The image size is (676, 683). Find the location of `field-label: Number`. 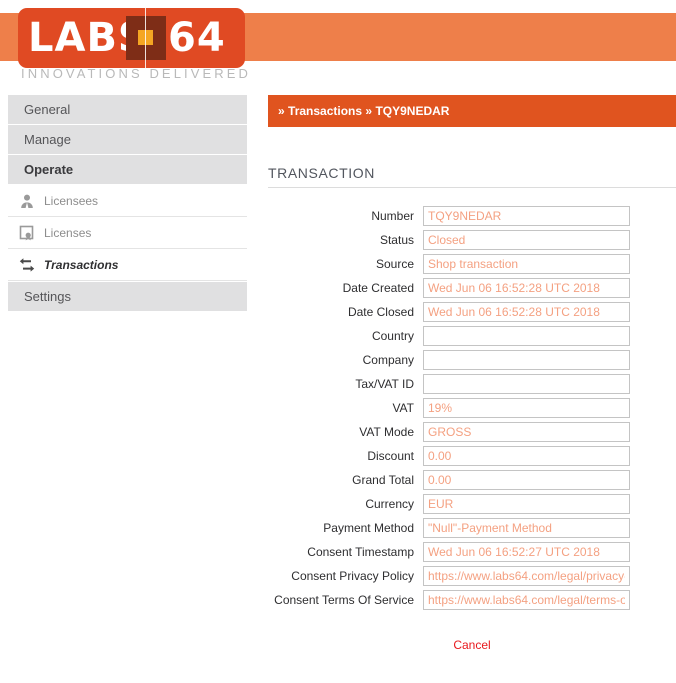

field-label: Number is located at coordinates (392, 216).